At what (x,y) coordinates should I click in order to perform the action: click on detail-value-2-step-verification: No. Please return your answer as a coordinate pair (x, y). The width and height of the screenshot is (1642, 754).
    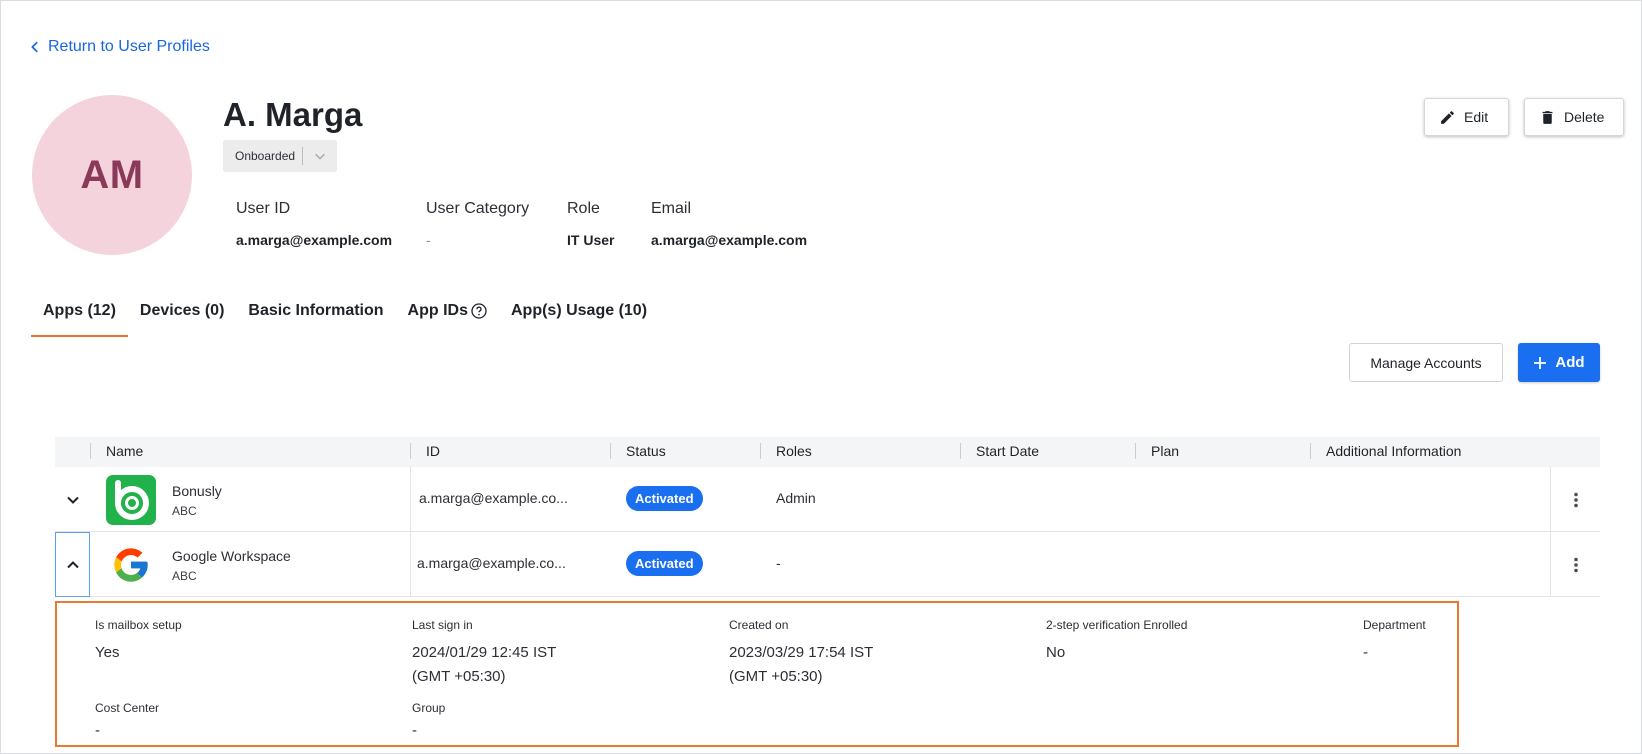
    Looking at the image, I should click on (1056, 652).